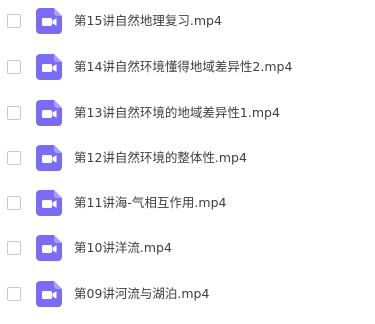  I want to click on file-row: 第15讲自然地理复习.mp4, so click(187, 21).